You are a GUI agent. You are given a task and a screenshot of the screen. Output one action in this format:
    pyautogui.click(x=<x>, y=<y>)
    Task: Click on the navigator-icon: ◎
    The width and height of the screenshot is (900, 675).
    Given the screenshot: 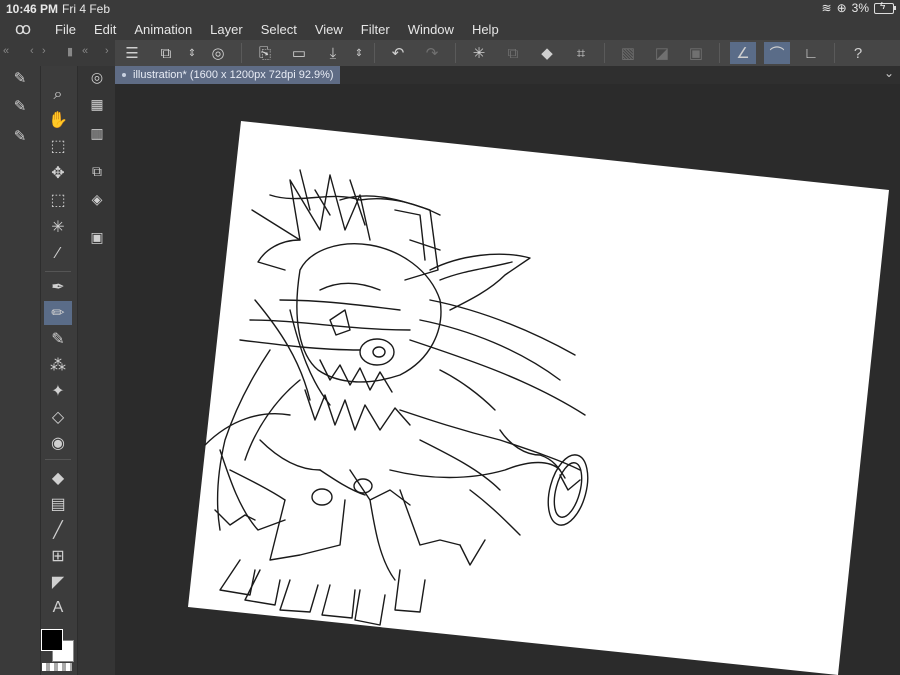 What is the action you would take?
    pyautogui.click(x=97, y=77)
    